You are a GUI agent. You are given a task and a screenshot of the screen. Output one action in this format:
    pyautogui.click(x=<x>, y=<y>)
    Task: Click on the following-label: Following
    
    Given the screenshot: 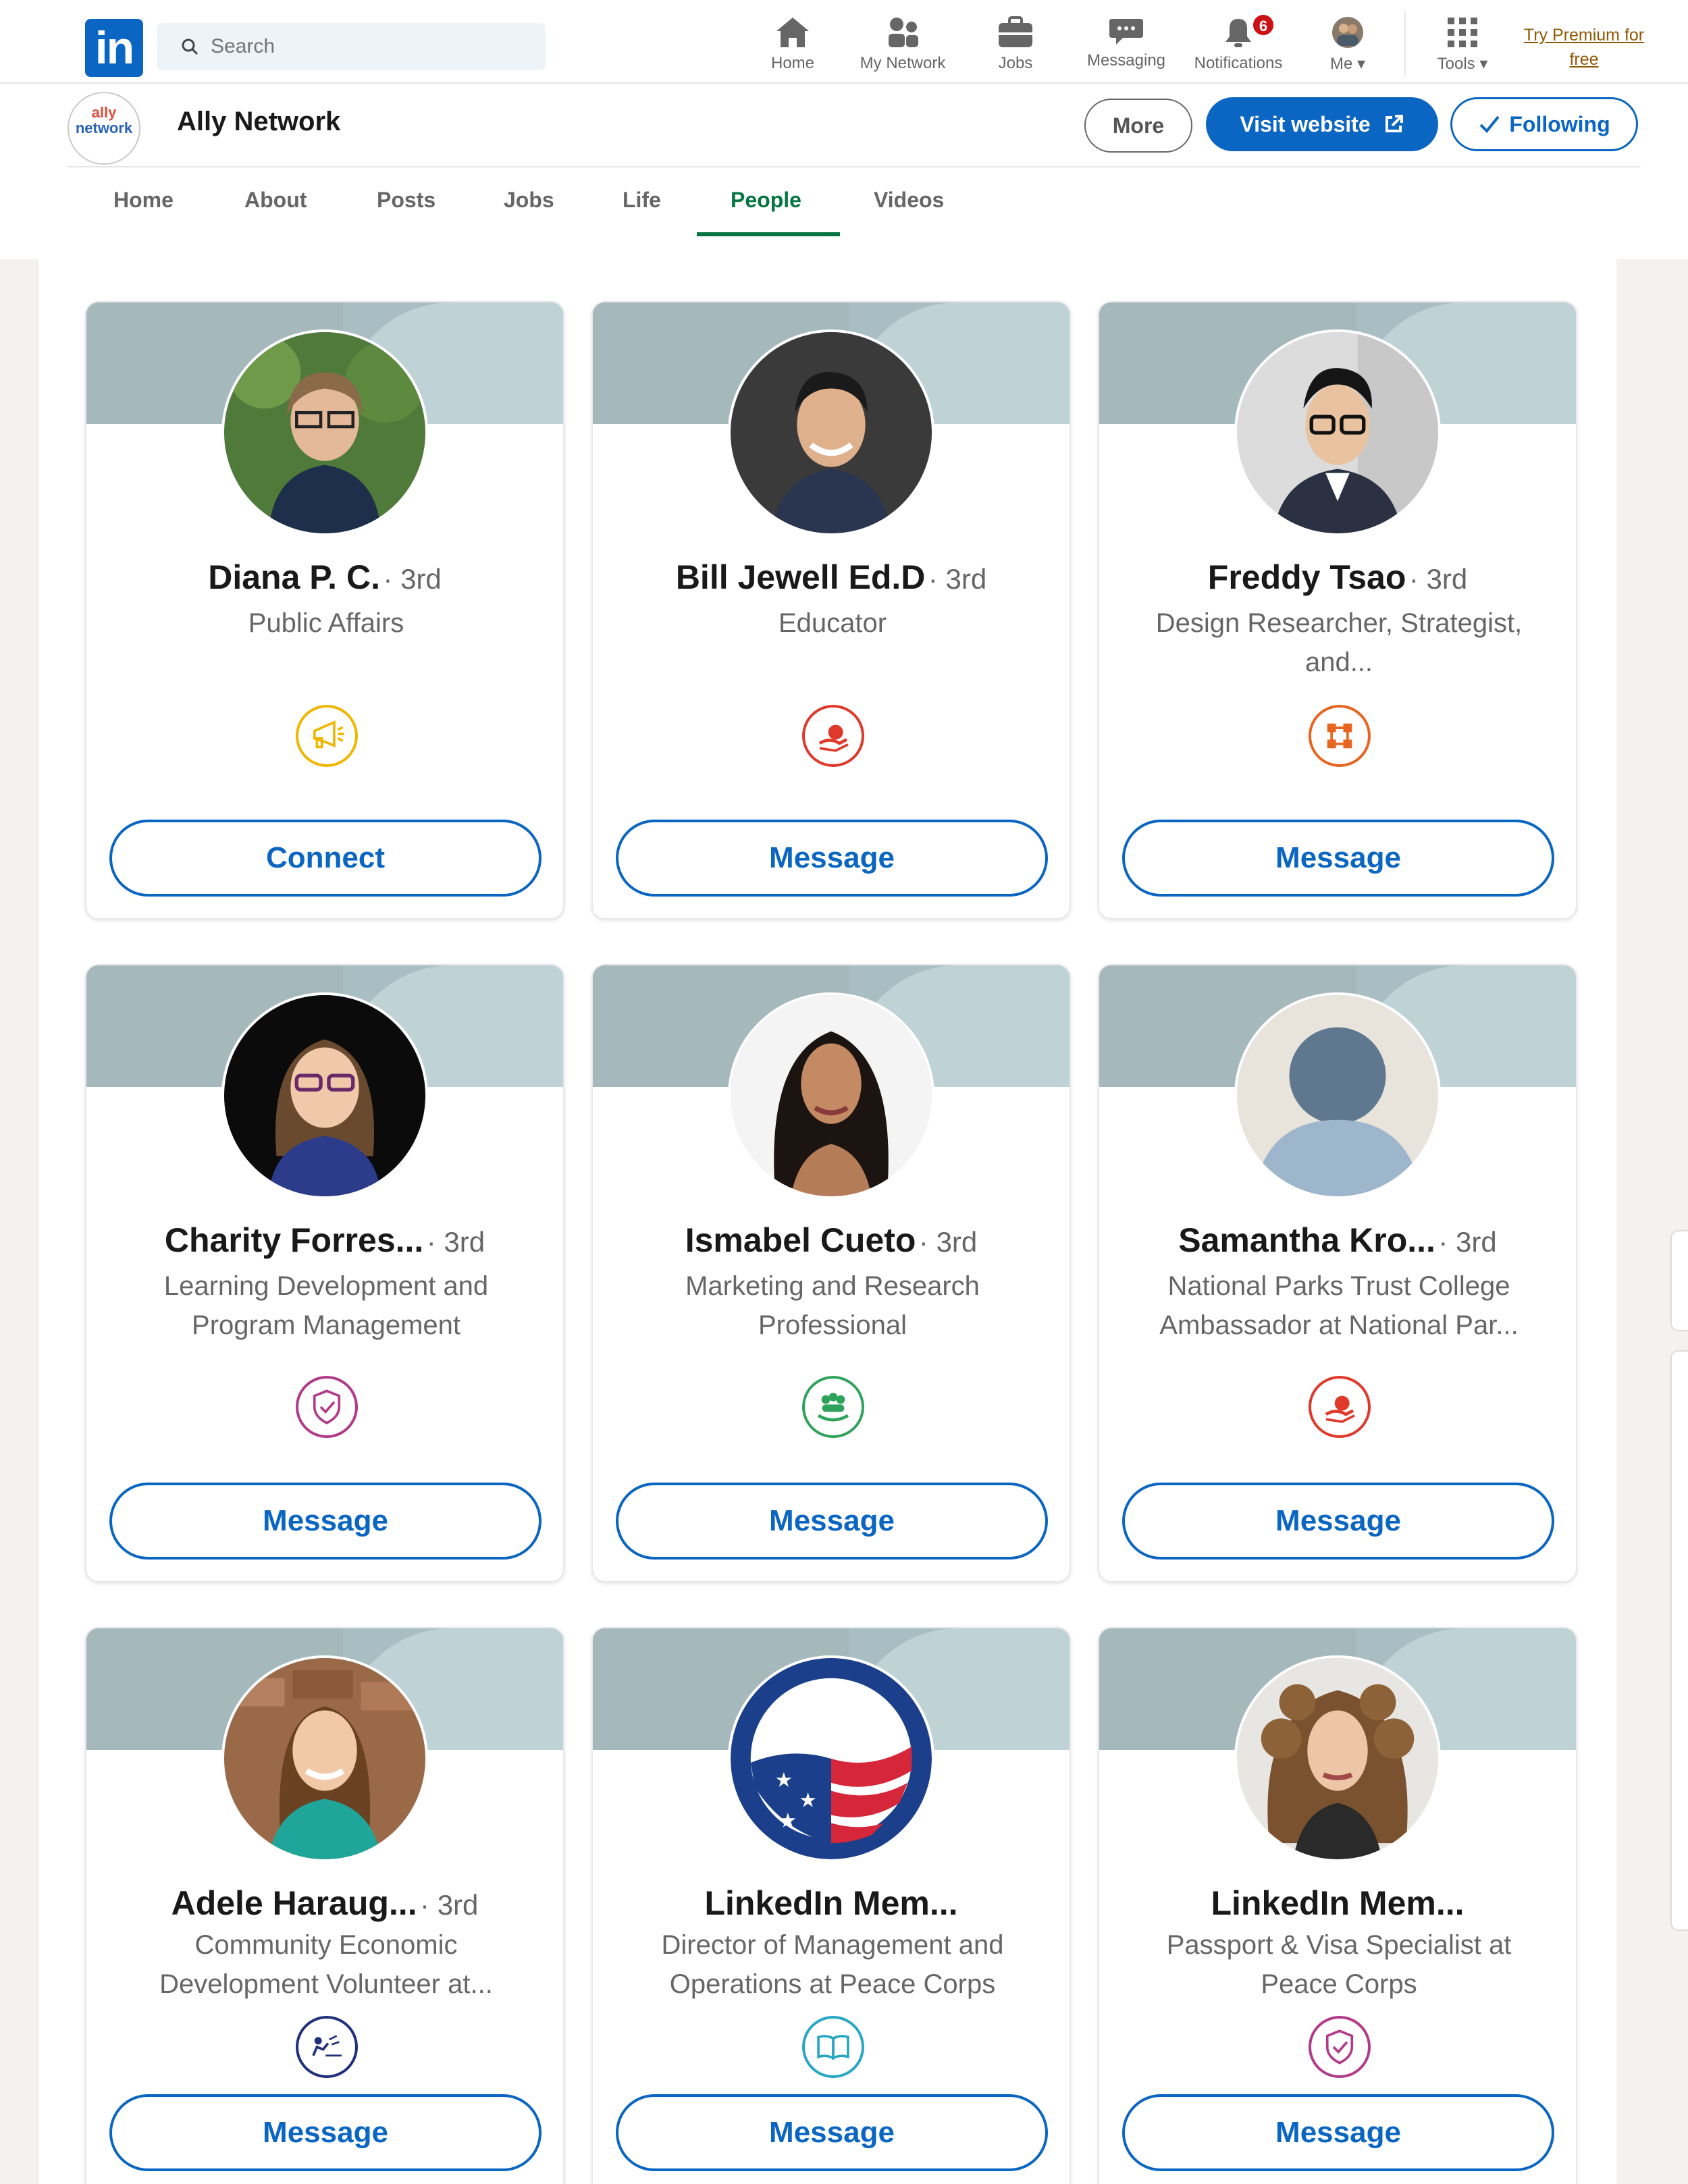 What is the action you would take?
    pyautogui.click(x=1559, y=123)
    